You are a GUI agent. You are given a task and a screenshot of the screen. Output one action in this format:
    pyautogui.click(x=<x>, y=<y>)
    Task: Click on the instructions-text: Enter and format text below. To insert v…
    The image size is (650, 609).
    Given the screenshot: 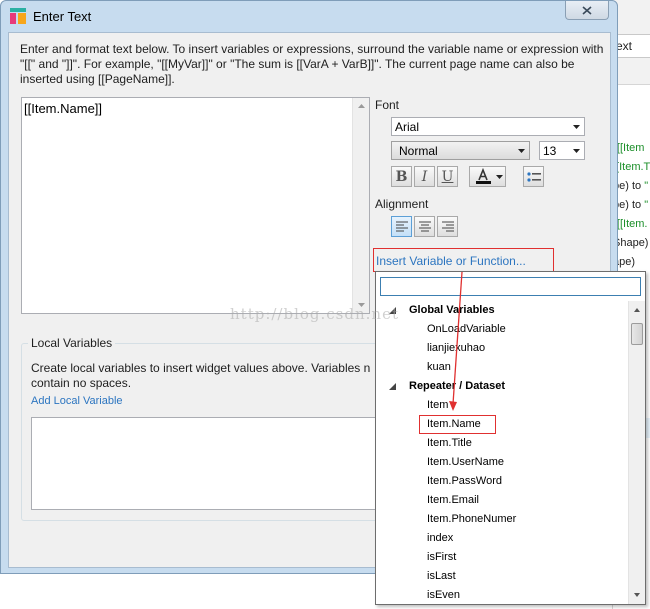 What is the action you would take?
    pyautogui.click(x=312, y=64)
    